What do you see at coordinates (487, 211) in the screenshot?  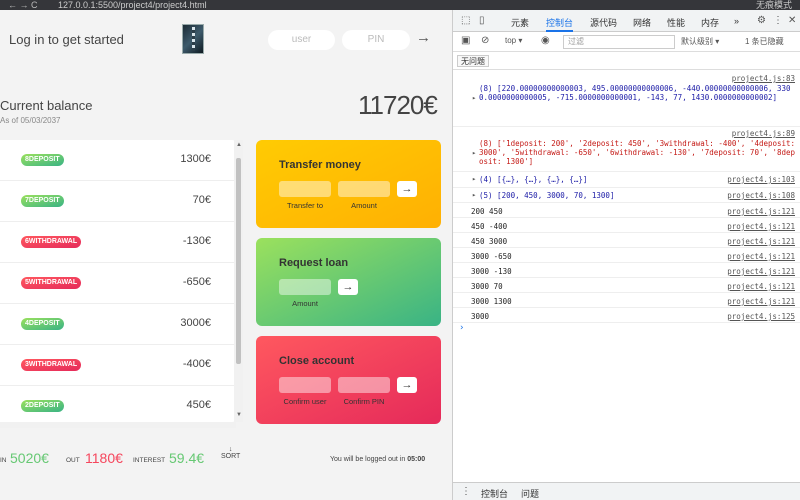 I see `log-text: 200 450` at bounding box center [487, 211].